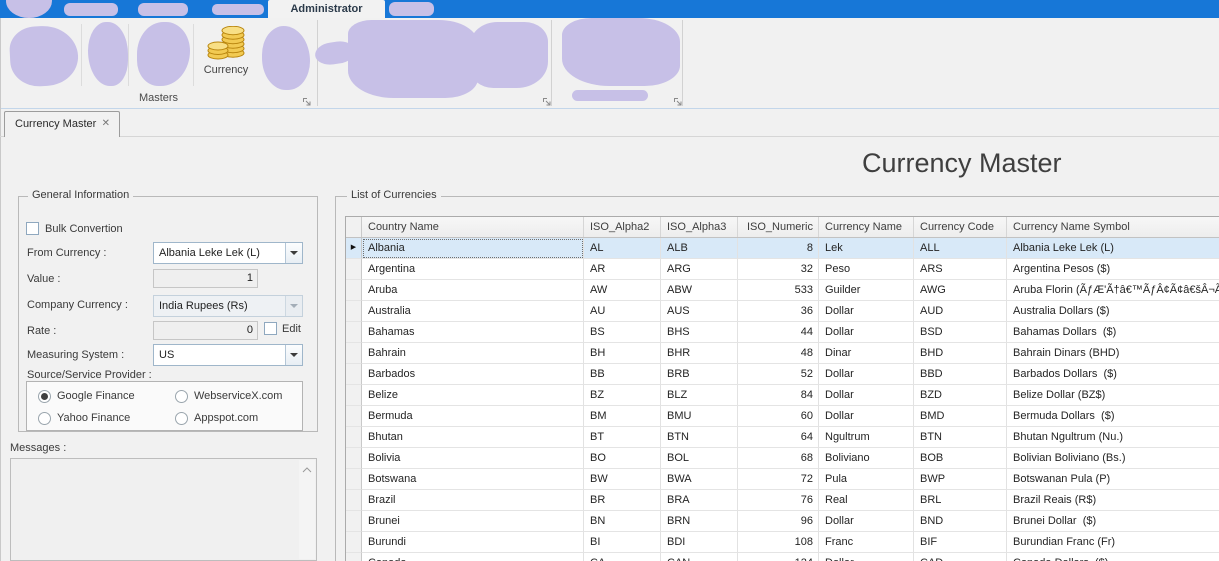 The height and width of the screenshot is (561, 1219). What do you see at coordinates (699, 395) in the screenshot?
I see `grid-cell: BLZ` at bounding box center [699, 395].